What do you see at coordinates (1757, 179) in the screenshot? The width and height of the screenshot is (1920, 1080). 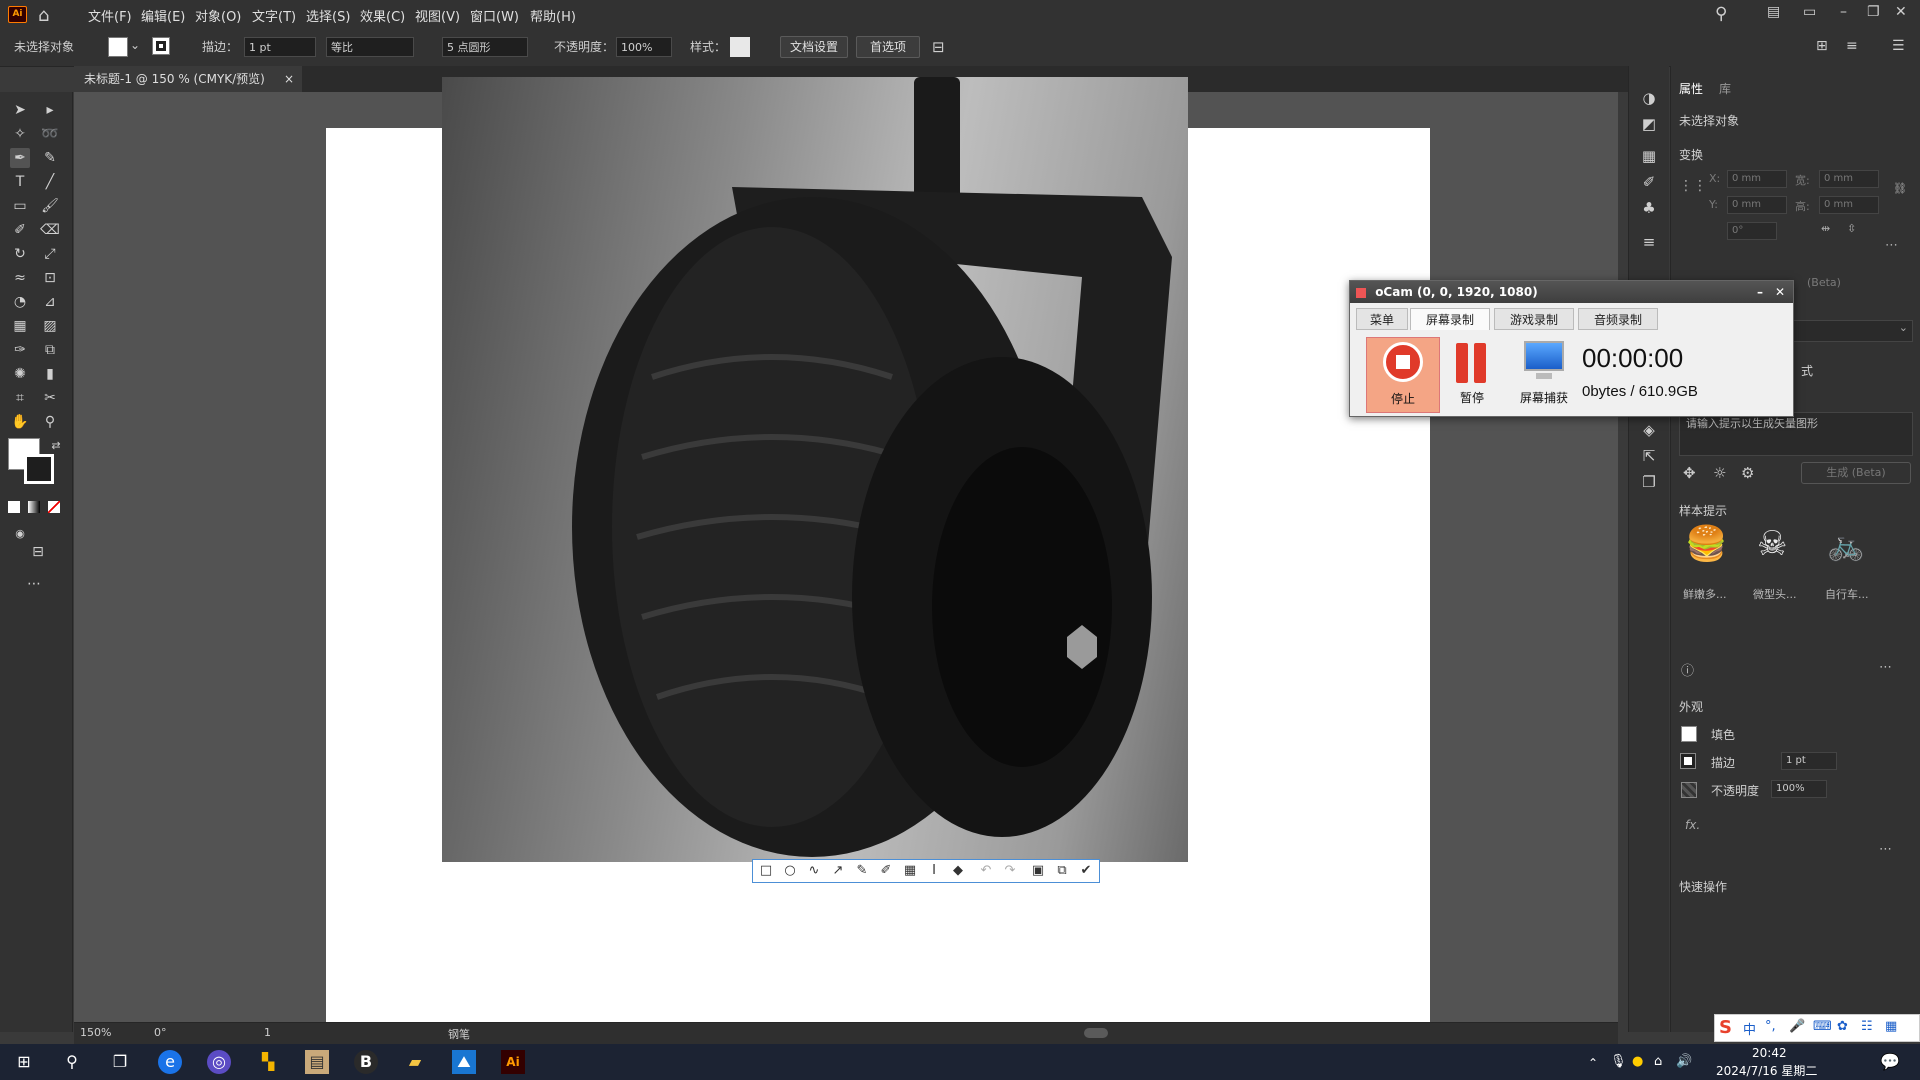 I see `x-field: 0 mm` at bounding box center [1757, 179].